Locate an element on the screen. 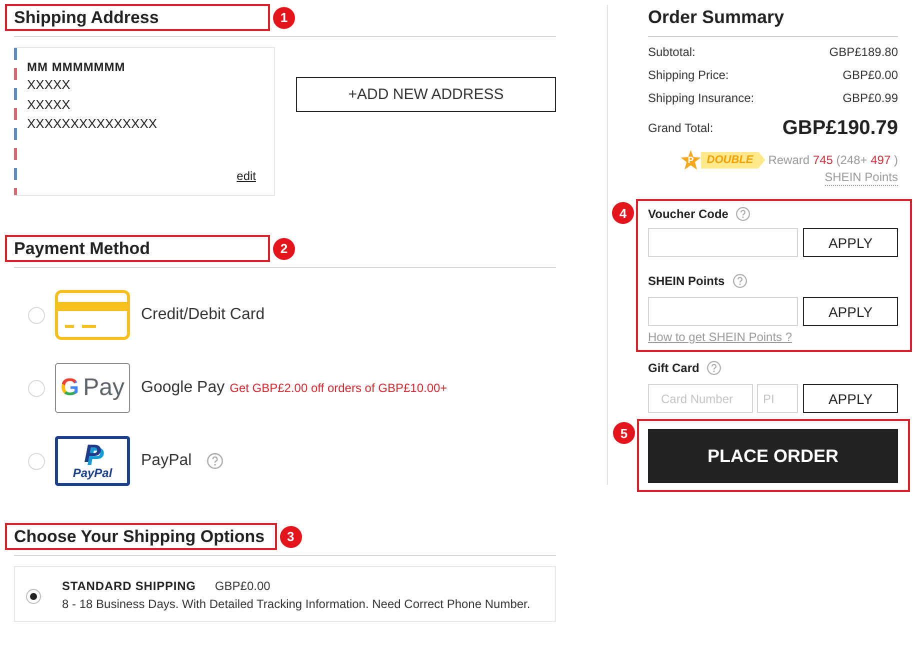 Image resolution: width=920 pixels, height=670 pixels. summary-title: Order Summary is located at coordinates (773, 21).